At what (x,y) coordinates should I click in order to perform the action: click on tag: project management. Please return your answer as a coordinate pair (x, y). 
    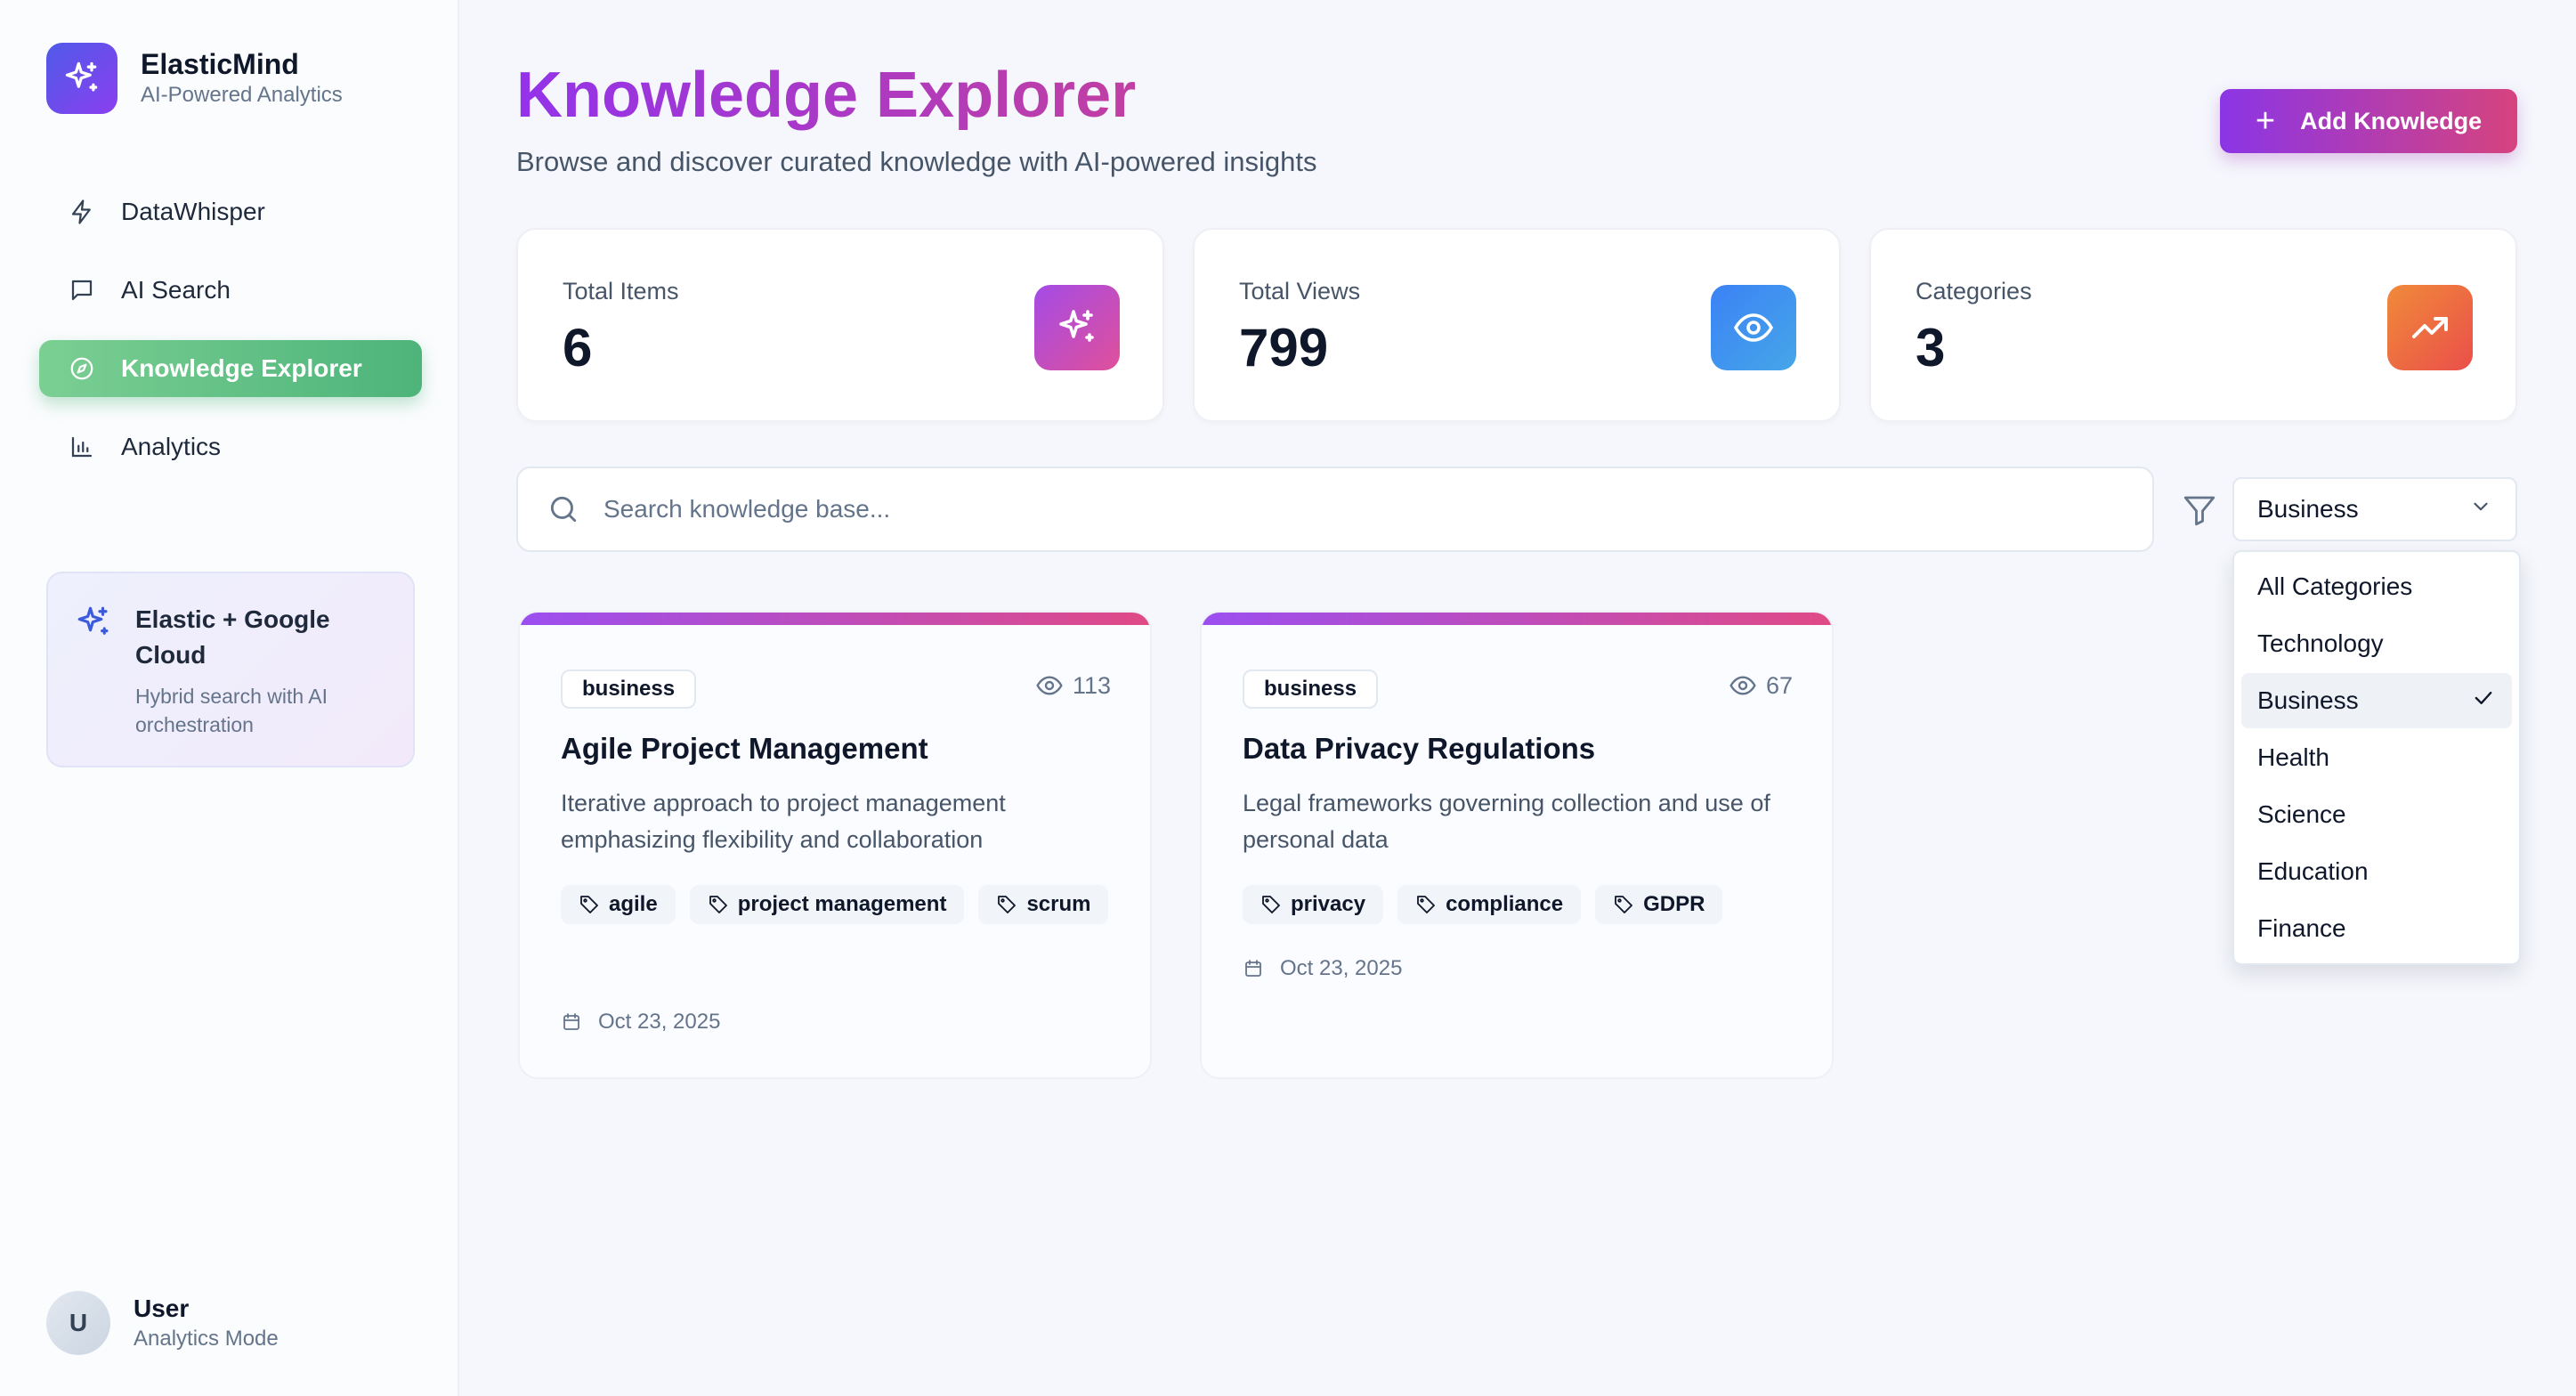
    Looking at the image, I should click on (827, 904).